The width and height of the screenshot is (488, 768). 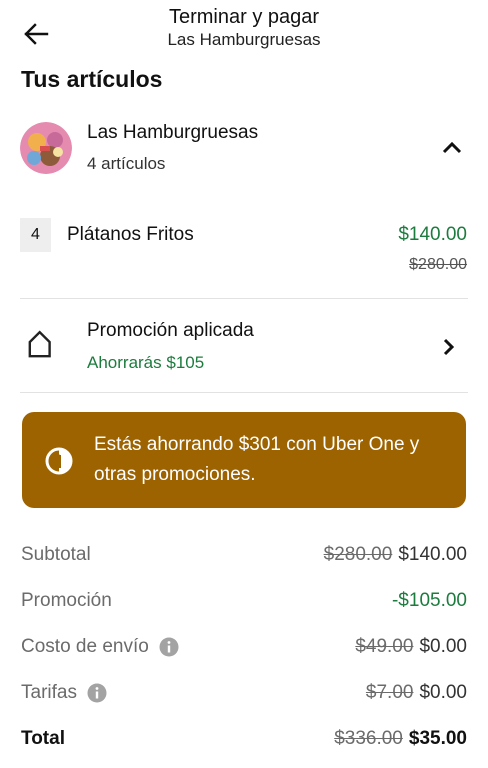 I want to click on subtotal-label: Subtotal, so click(x=56, y=554).